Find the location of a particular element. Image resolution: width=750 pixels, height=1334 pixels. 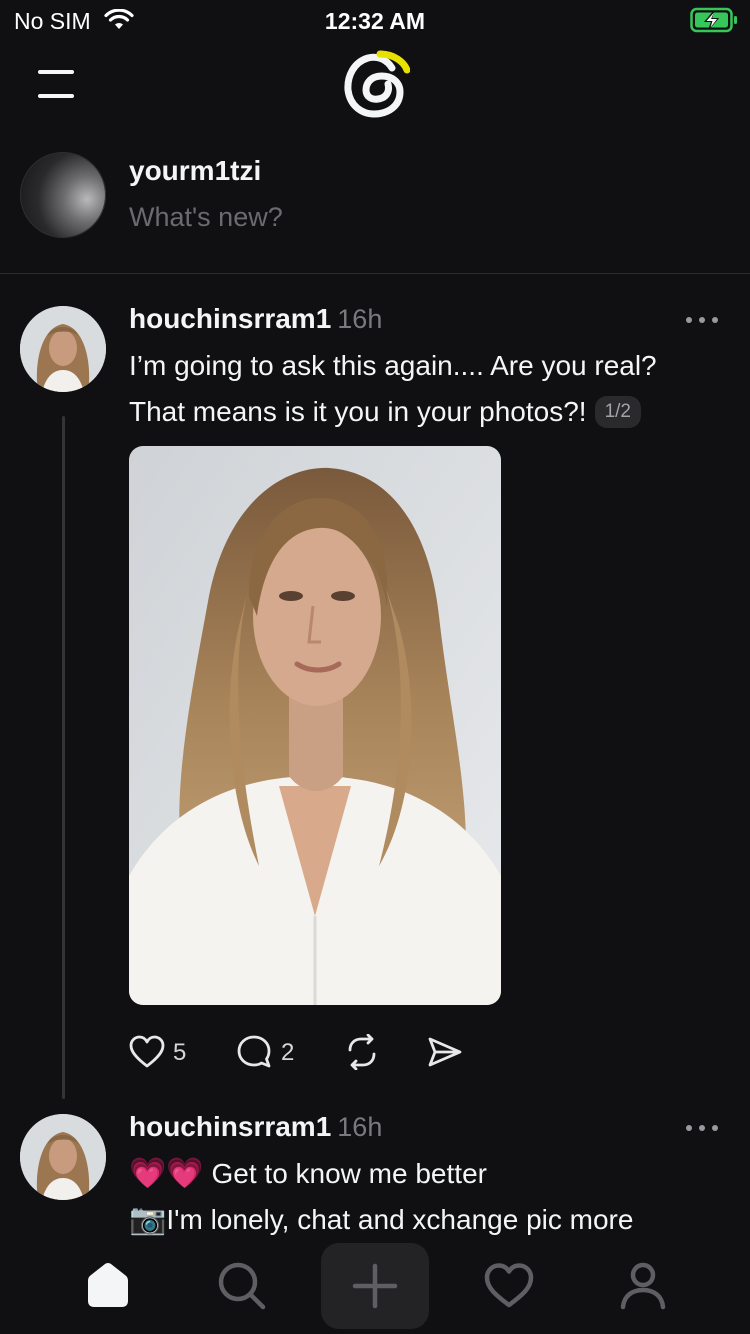

status-time: 12:32 AM is located at coordinates (375, 21).